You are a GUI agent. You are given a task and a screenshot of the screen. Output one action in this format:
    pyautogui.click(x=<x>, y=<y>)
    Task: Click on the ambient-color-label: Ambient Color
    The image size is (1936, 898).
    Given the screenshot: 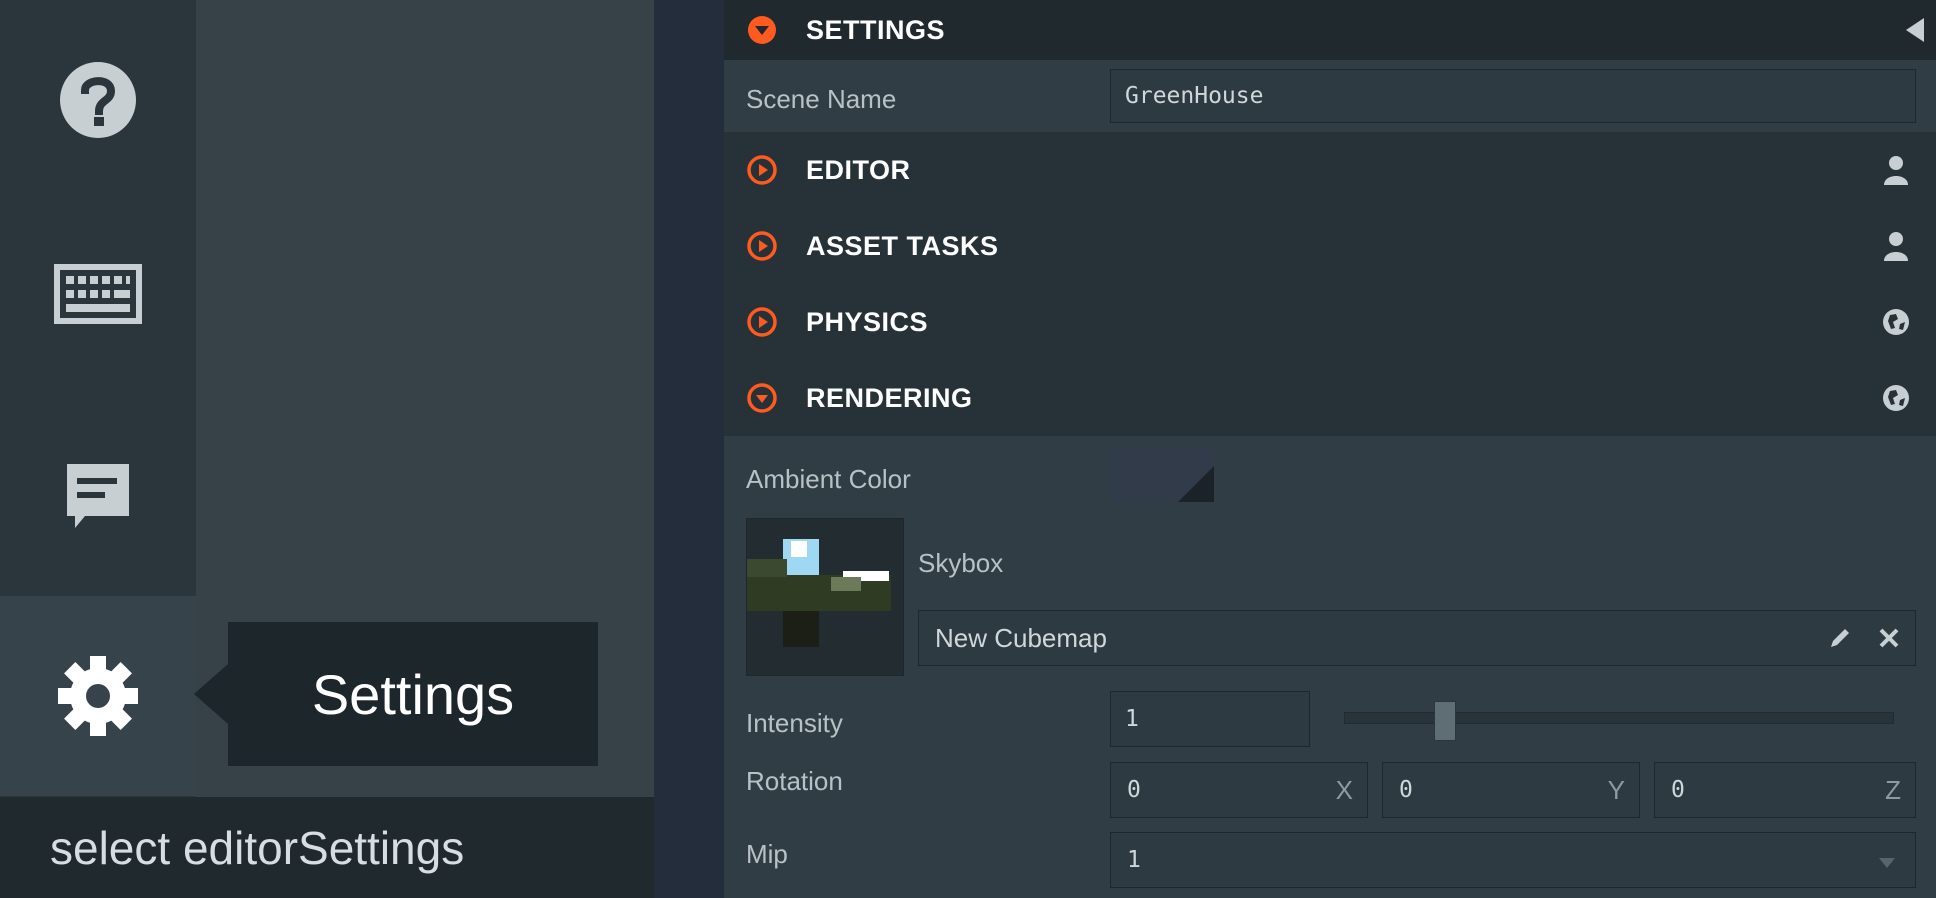 What is the action you would take?
    pyautogui.click(x=828, y=479)
    